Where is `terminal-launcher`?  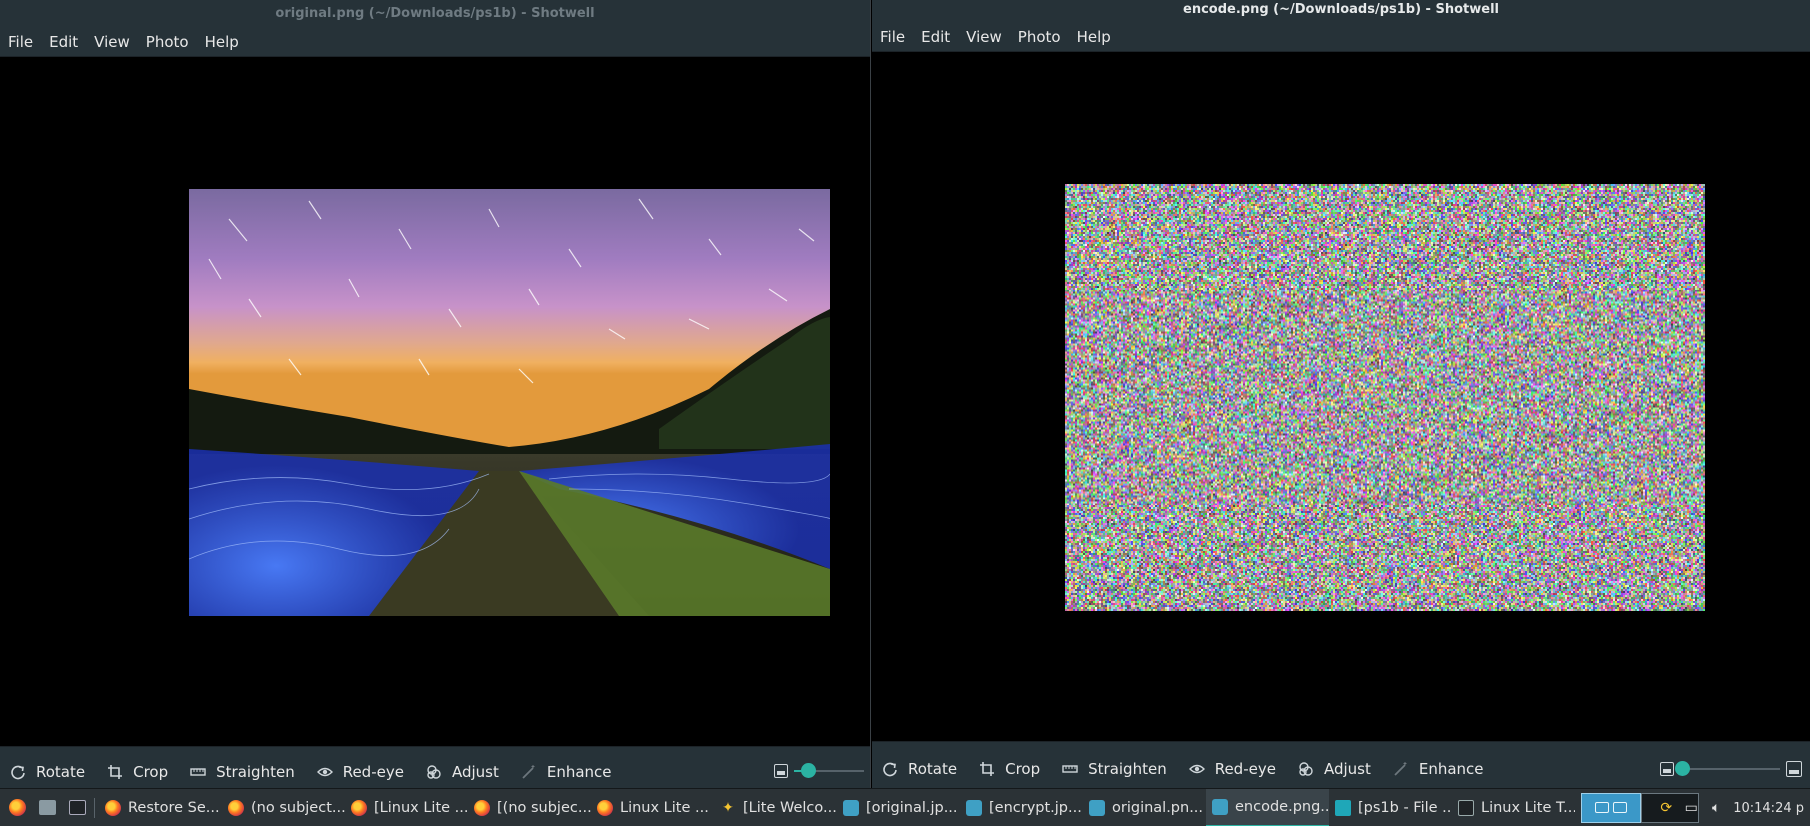 terminal-launcher is located at coordinates (77, 808).